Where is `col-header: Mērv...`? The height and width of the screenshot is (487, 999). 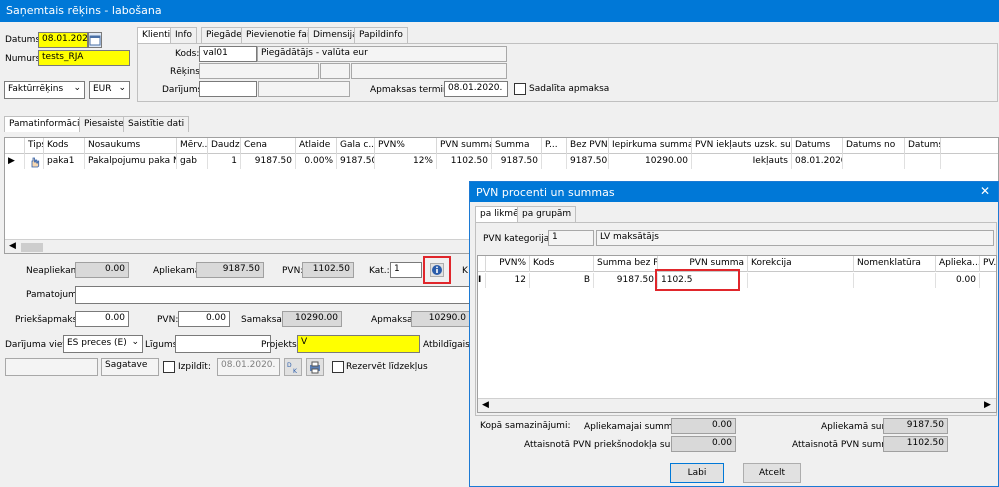
col-header: Mērv... is located at coordinates (192, 146).